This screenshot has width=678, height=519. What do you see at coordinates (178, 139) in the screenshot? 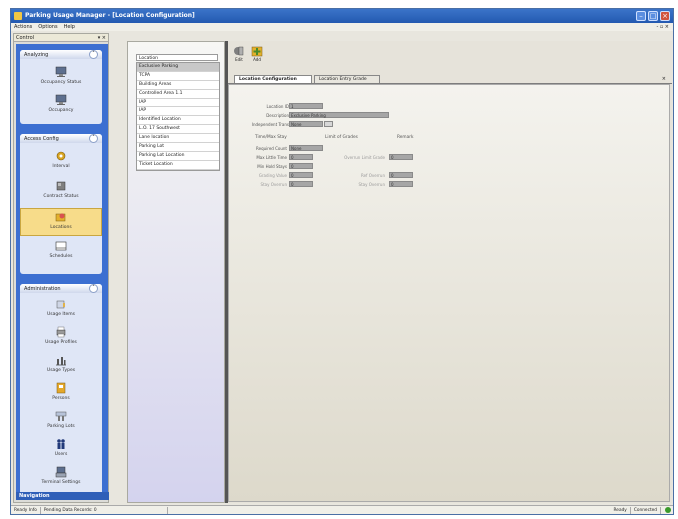
I see `list-item: Lane location` at bounding box center [178, 139].